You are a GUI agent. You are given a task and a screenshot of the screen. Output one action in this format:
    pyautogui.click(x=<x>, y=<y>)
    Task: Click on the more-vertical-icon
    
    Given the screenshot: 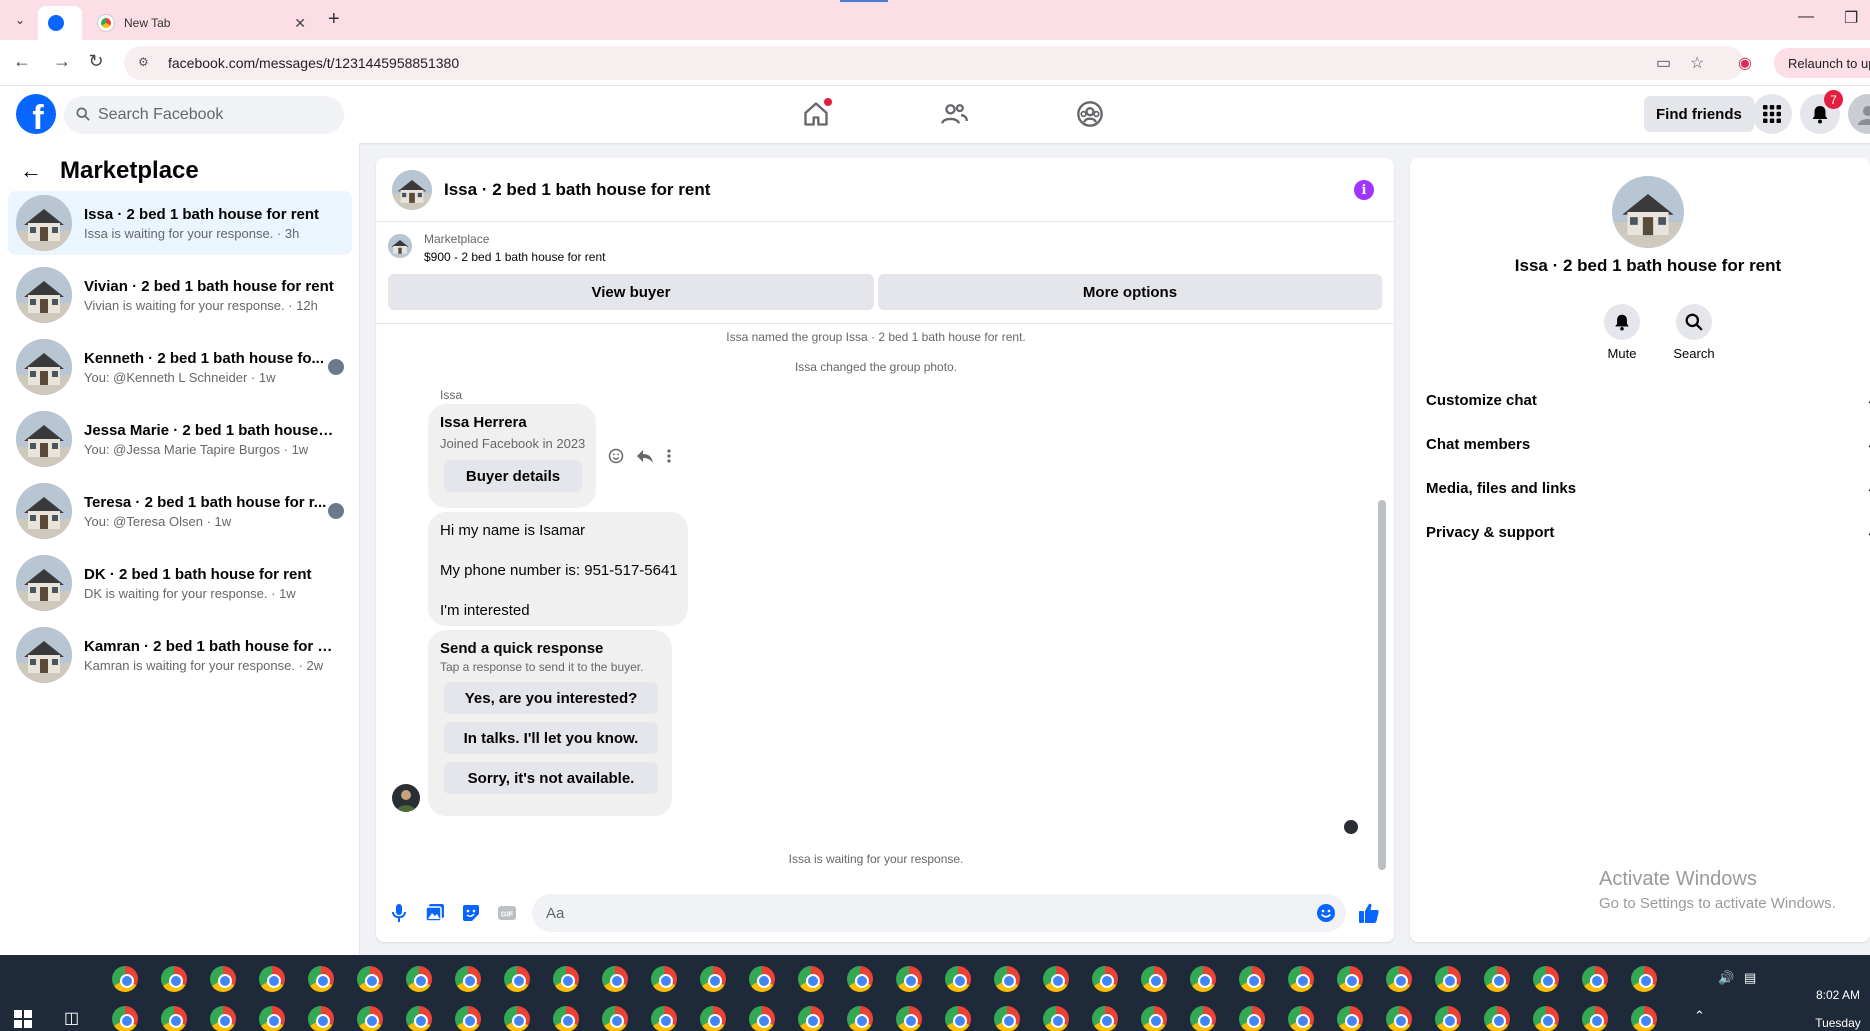 What is the action you would take?
    pyautogui.click(x=669, y=458)
    